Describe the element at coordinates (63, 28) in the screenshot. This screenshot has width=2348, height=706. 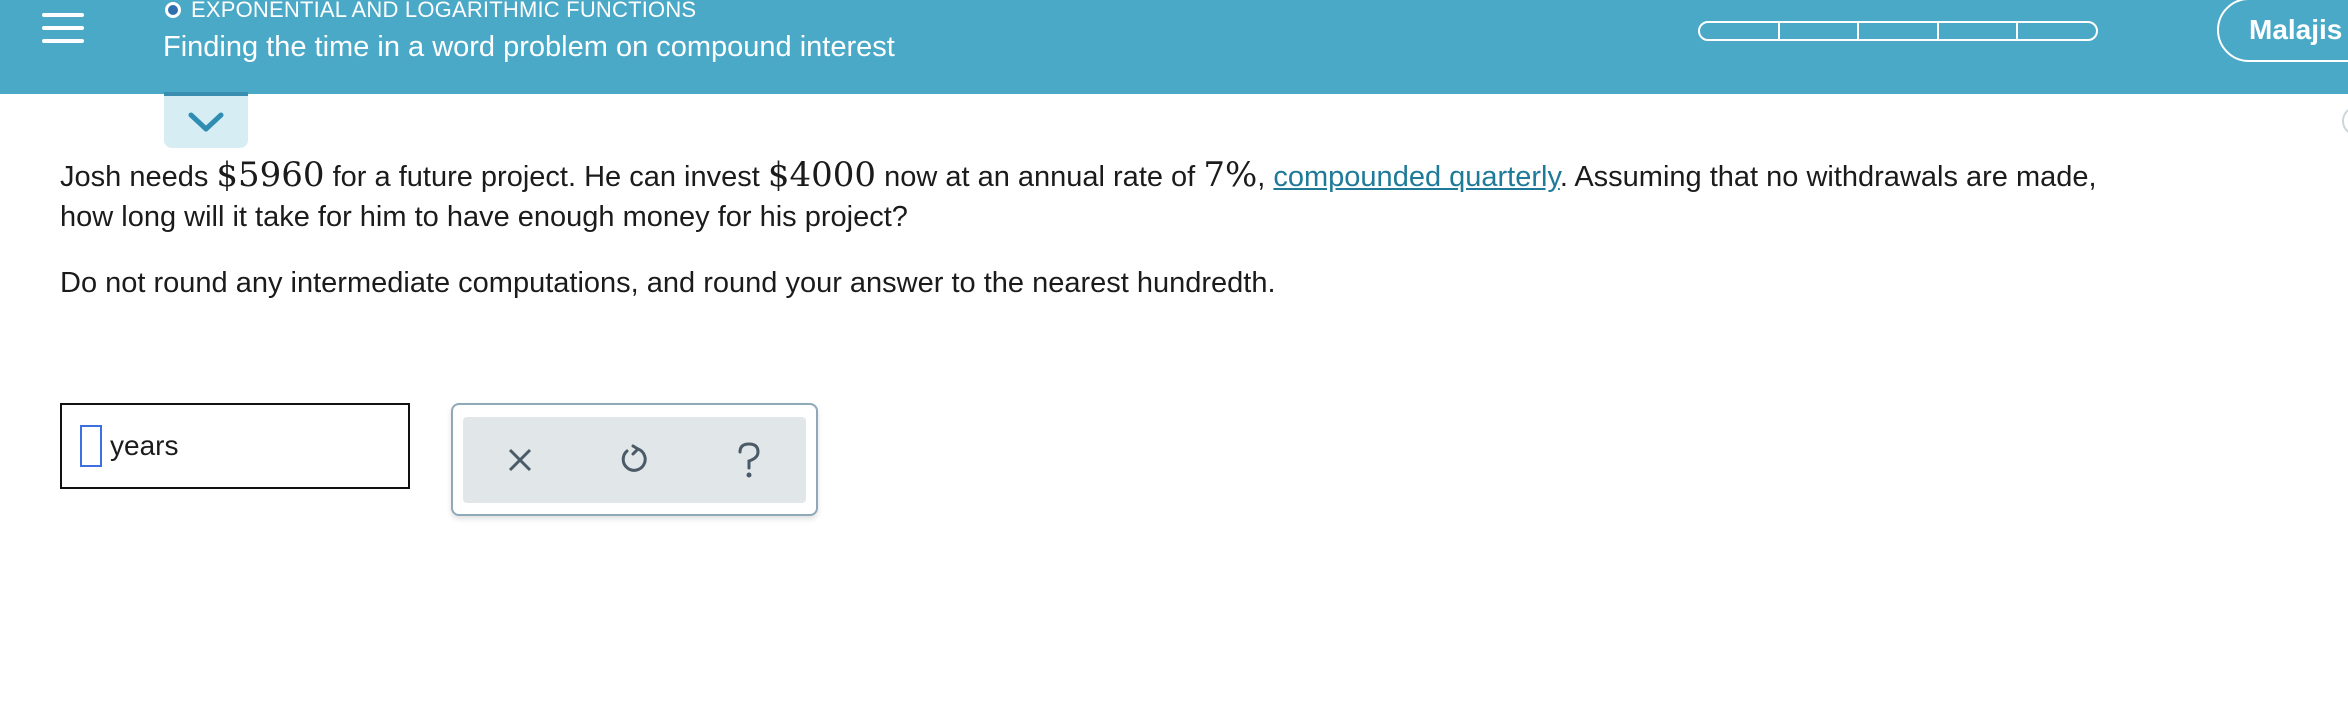
I see `hamburger-menu-icon` at that location.